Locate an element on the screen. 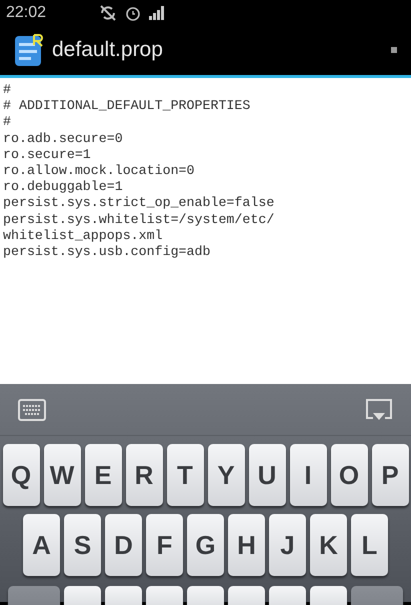  clock-time: 22:02 is located at coordinates (26, 12).